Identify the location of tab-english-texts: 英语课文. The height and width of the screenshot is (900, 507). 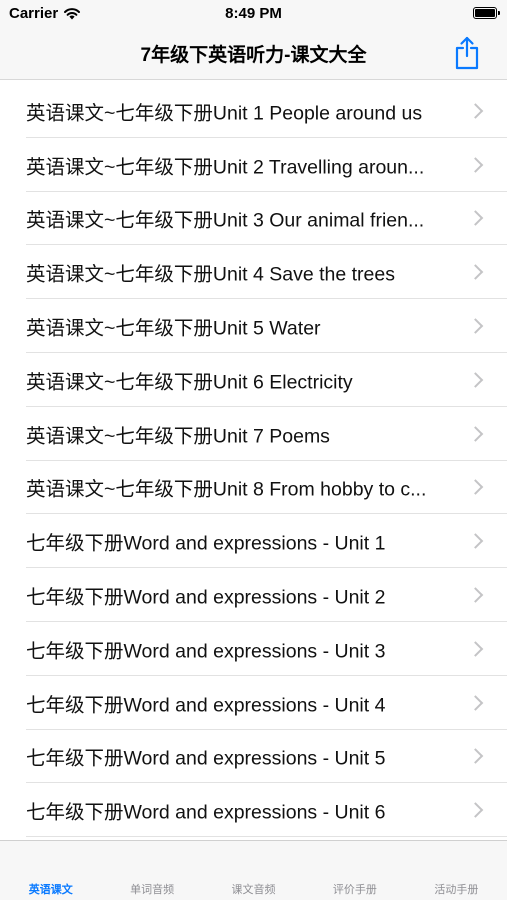
(50, 870).